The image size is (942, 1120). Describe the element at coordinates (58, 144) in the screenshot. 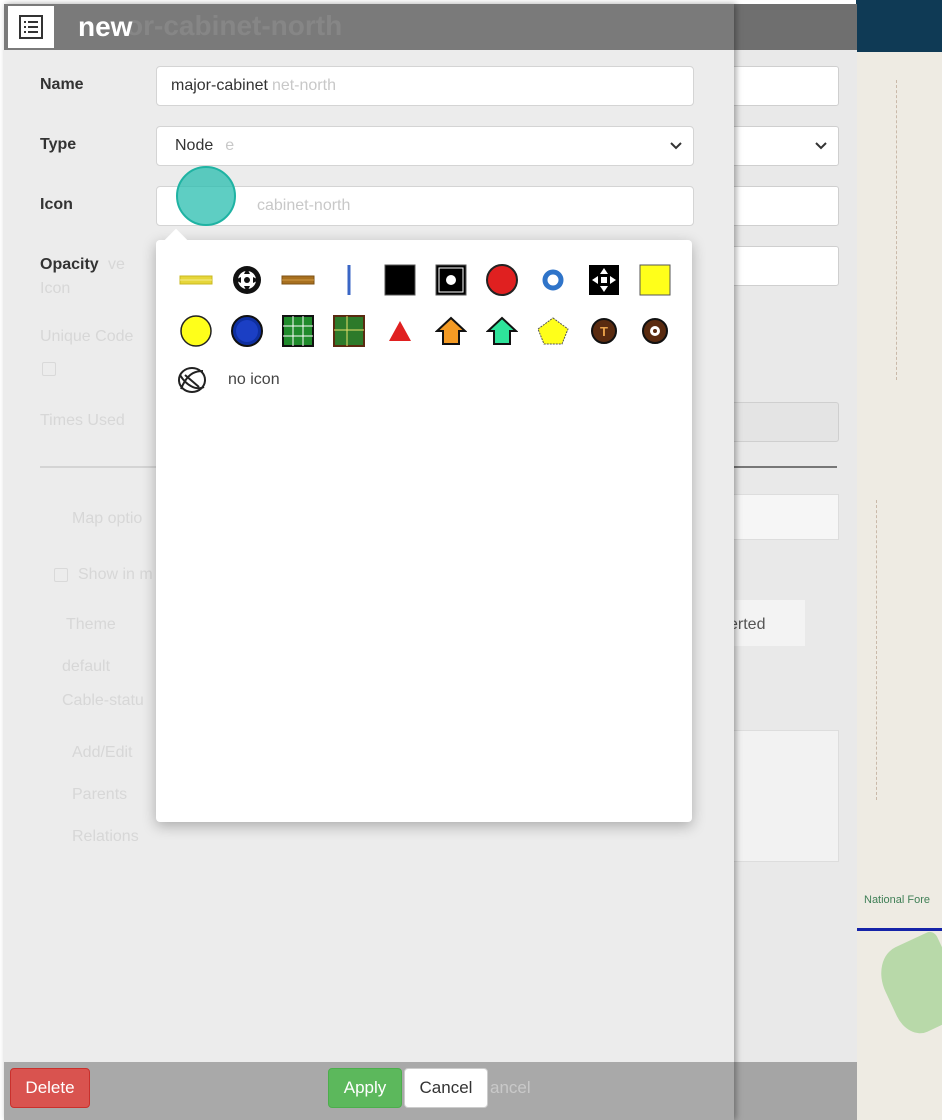

I see `type-label: Type` at that location.